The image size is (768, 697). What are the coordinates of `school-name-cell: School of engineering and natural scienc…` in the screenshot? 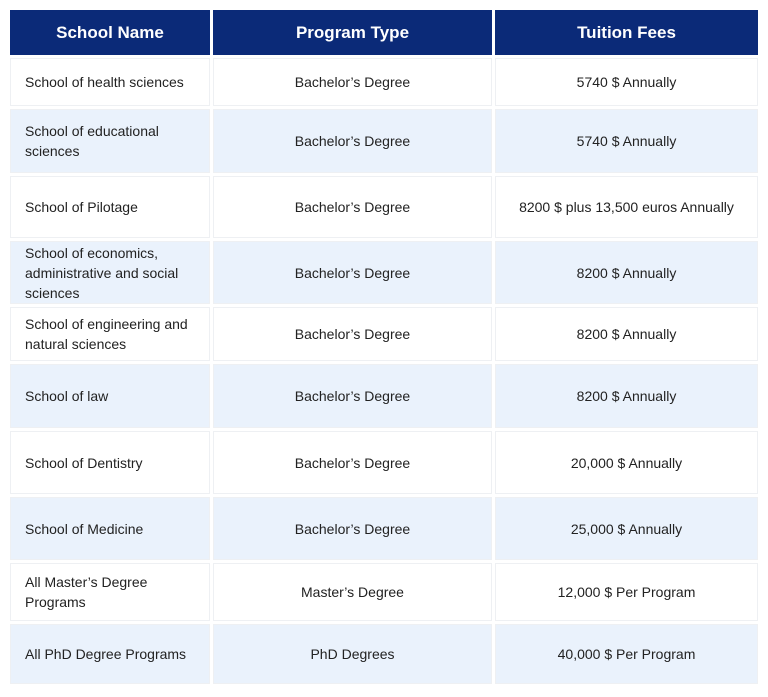 It's located at (110, 334).